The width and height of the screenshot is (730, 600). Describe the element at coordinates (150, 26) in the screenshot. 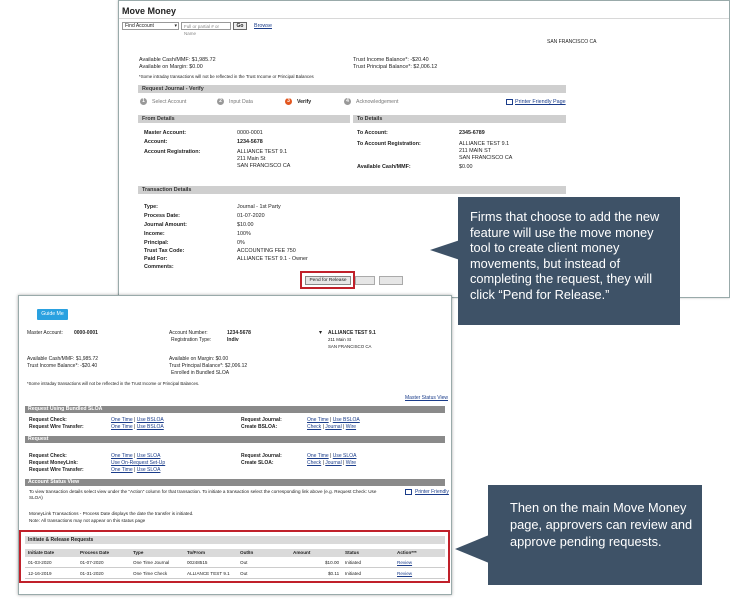

I see `find-account-select: Find Account` at that location.